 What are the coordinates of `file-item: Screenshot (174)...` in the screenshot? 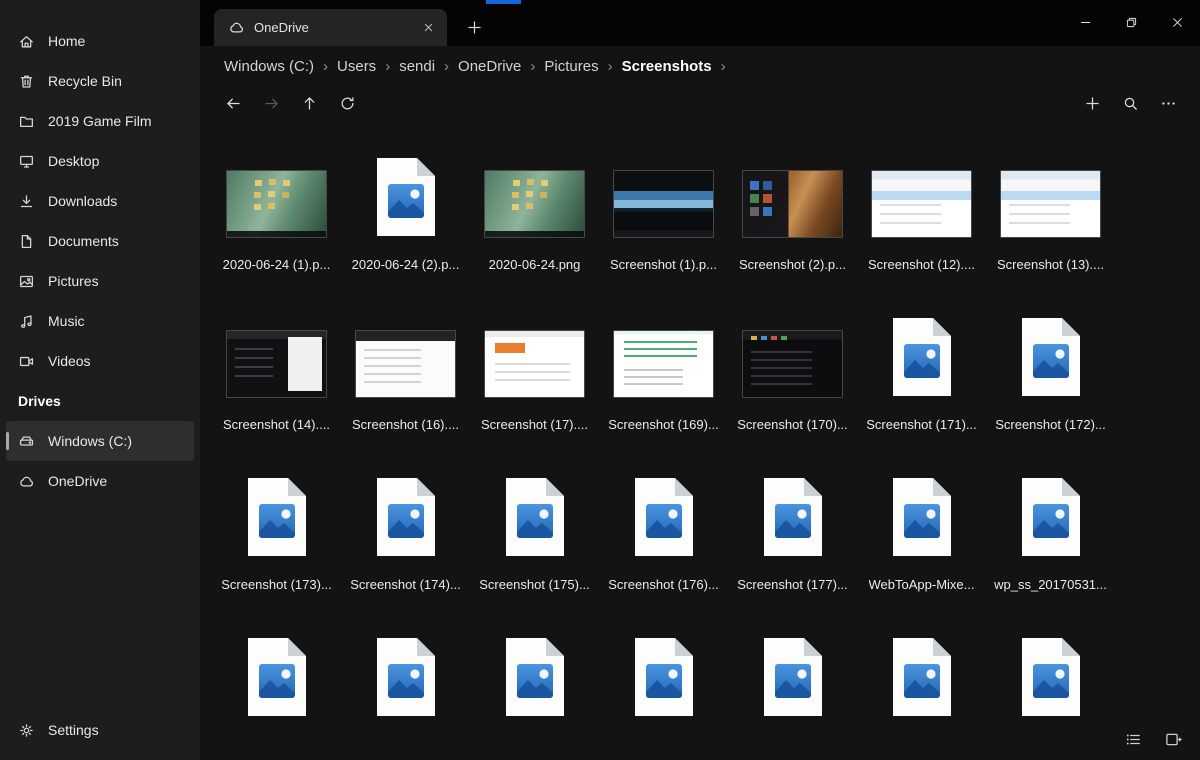 It's located at (405, 550).